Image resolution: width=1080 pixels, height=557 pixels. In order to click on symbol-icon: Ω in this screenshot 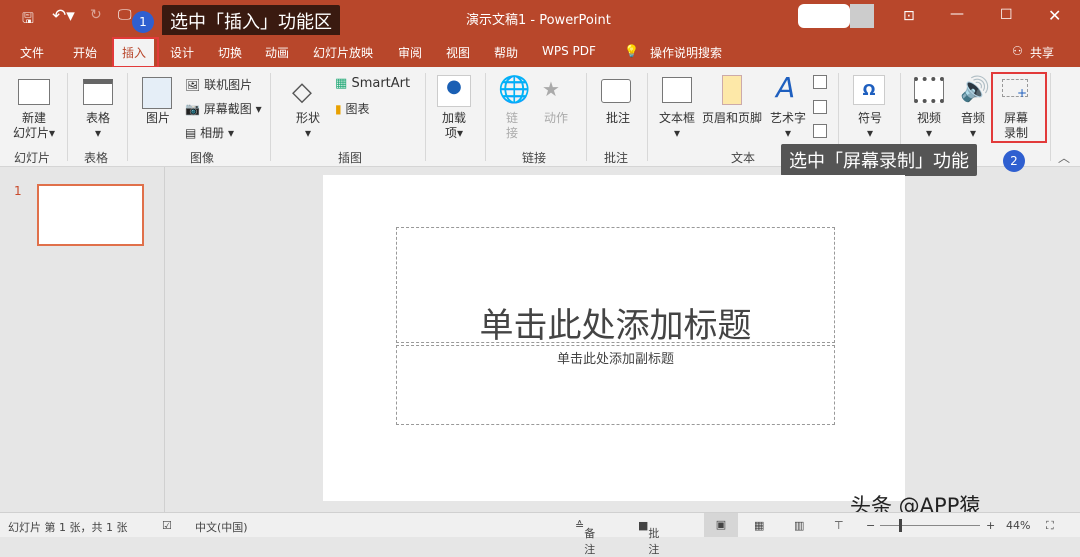, I will do `click(869, 90)`.